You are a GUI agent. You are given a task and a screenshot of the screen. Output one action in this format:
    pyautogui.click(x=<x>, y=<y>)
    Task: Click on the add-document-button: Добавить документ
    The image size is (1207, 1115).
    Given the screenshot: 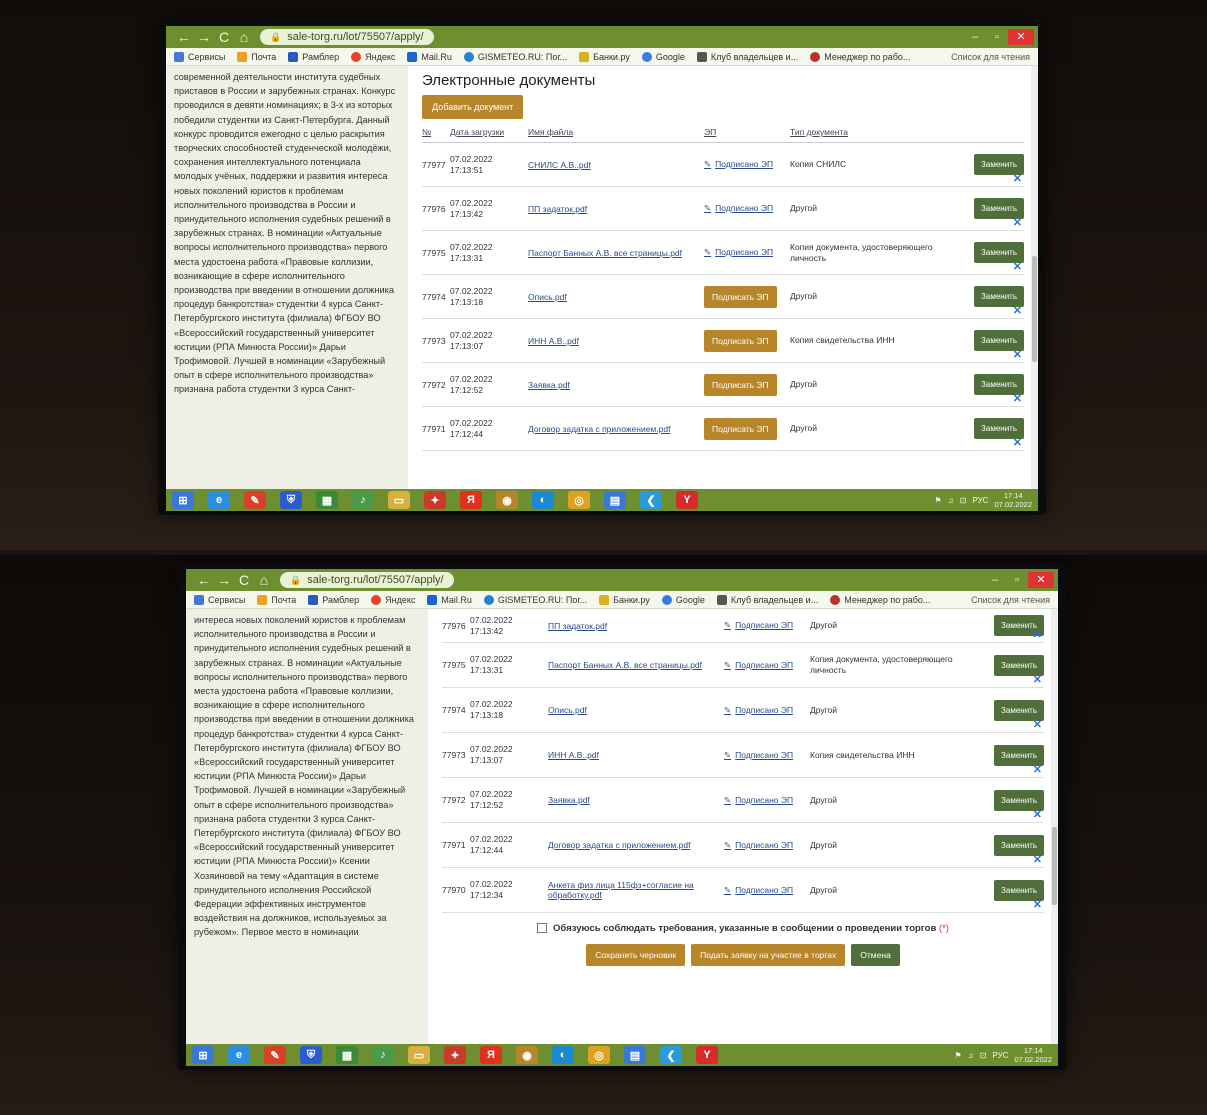 What is the action you would take?
    pyautogui.click(x=473, y=107)
    